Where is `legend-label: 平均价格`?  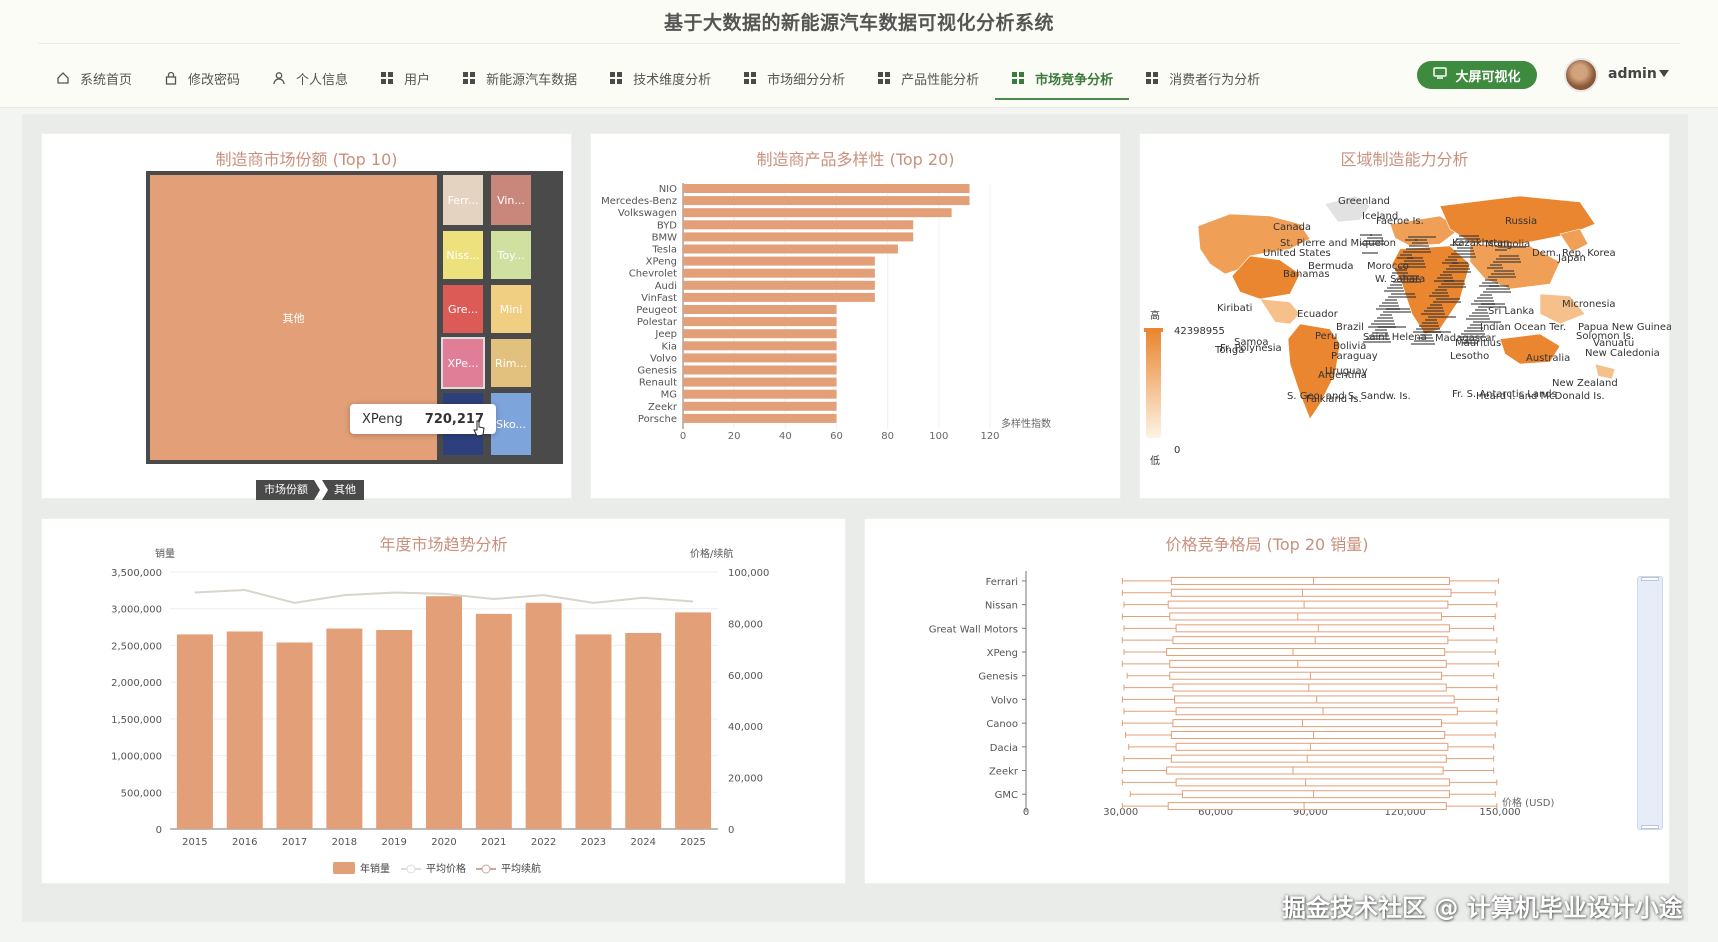
legend-label: 平均价格 is located at coordinates (446, 868).